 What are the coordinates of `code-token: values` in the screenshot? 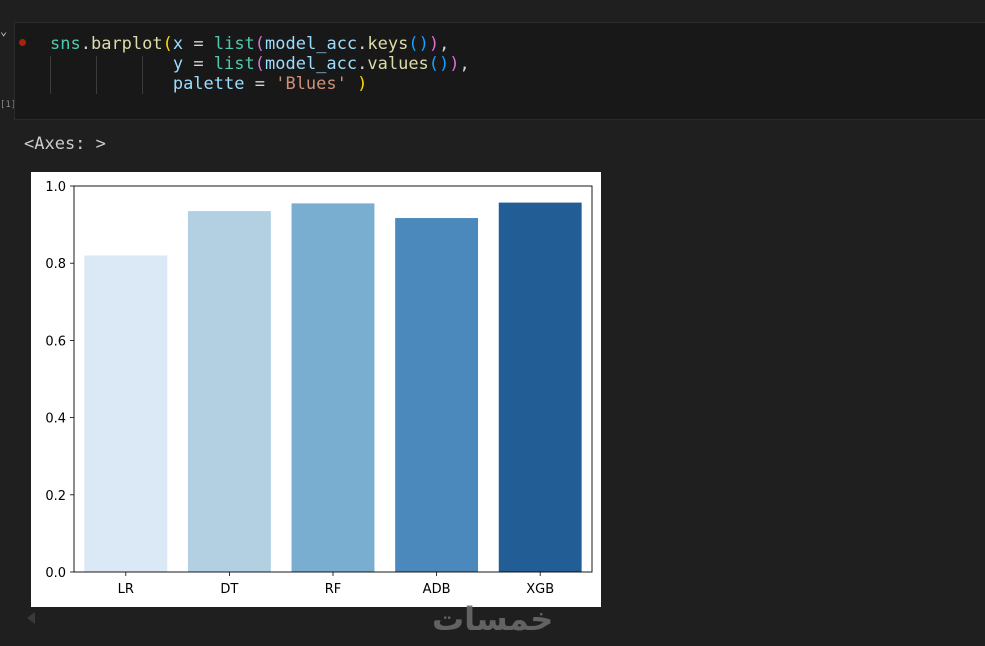 It's located at (398, 64).